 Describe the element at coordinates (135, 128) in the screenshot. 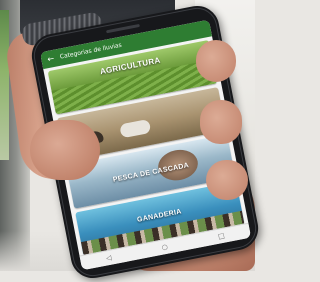

I see `animal-image` at that location.